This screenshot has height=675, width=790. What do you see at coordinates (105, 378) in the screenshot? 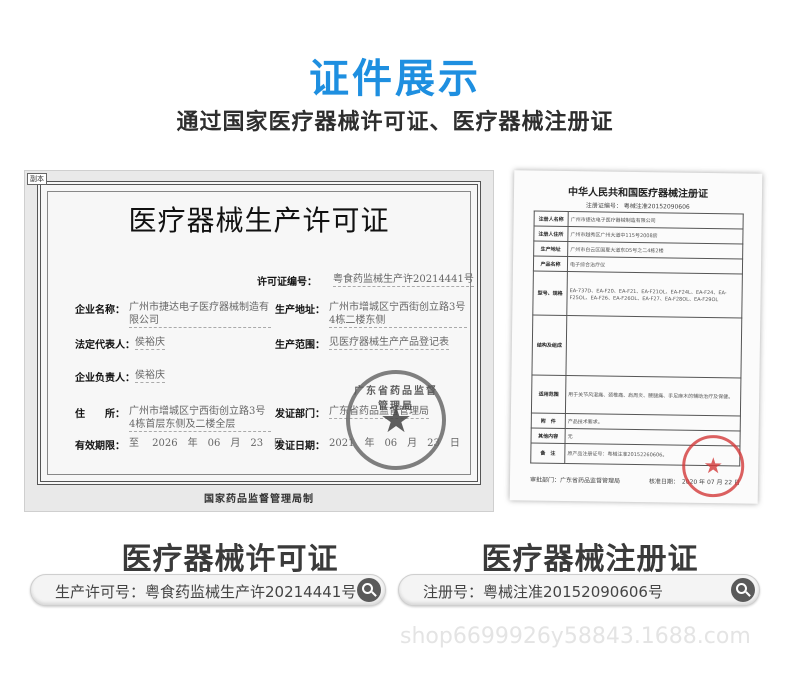
I see `head-label: 企业负责人：` at bounding box center [105, 378].